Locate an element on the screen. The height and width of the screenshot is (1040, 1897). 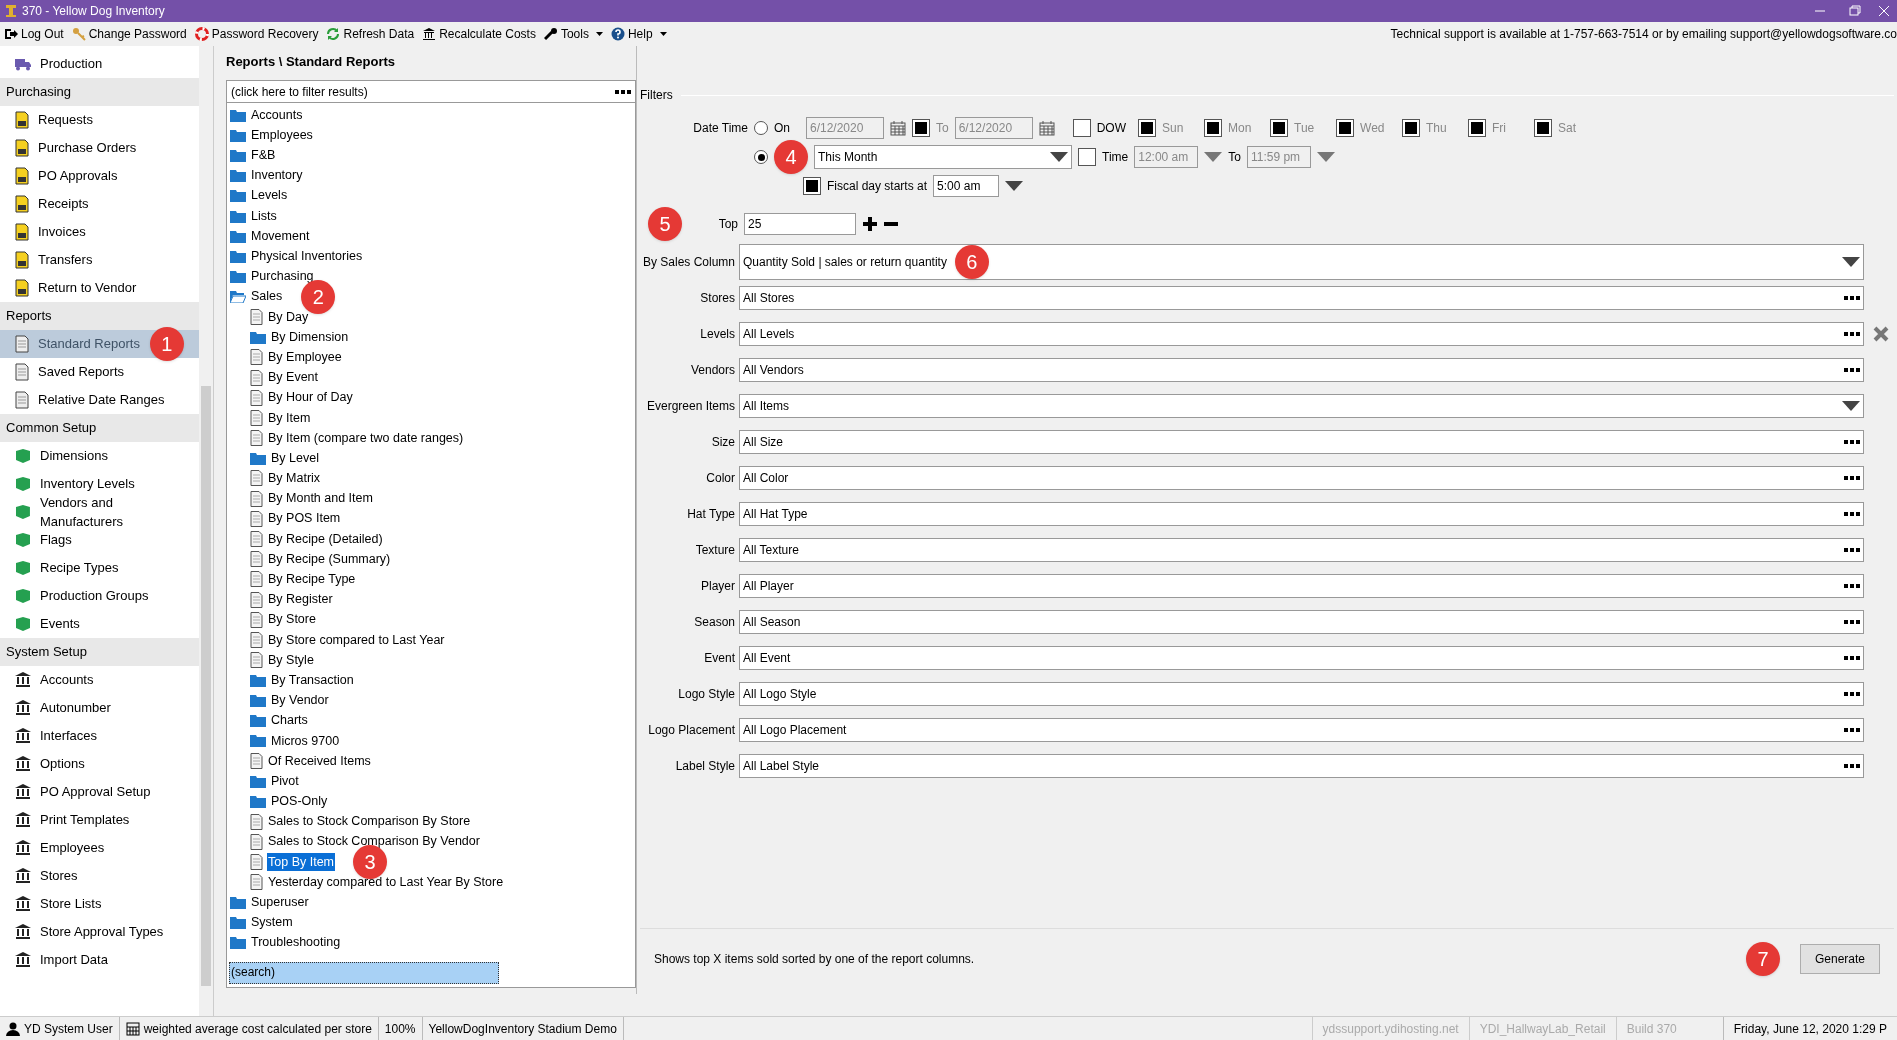
picker-field: All Levels is located at coordinates (1301, 334).